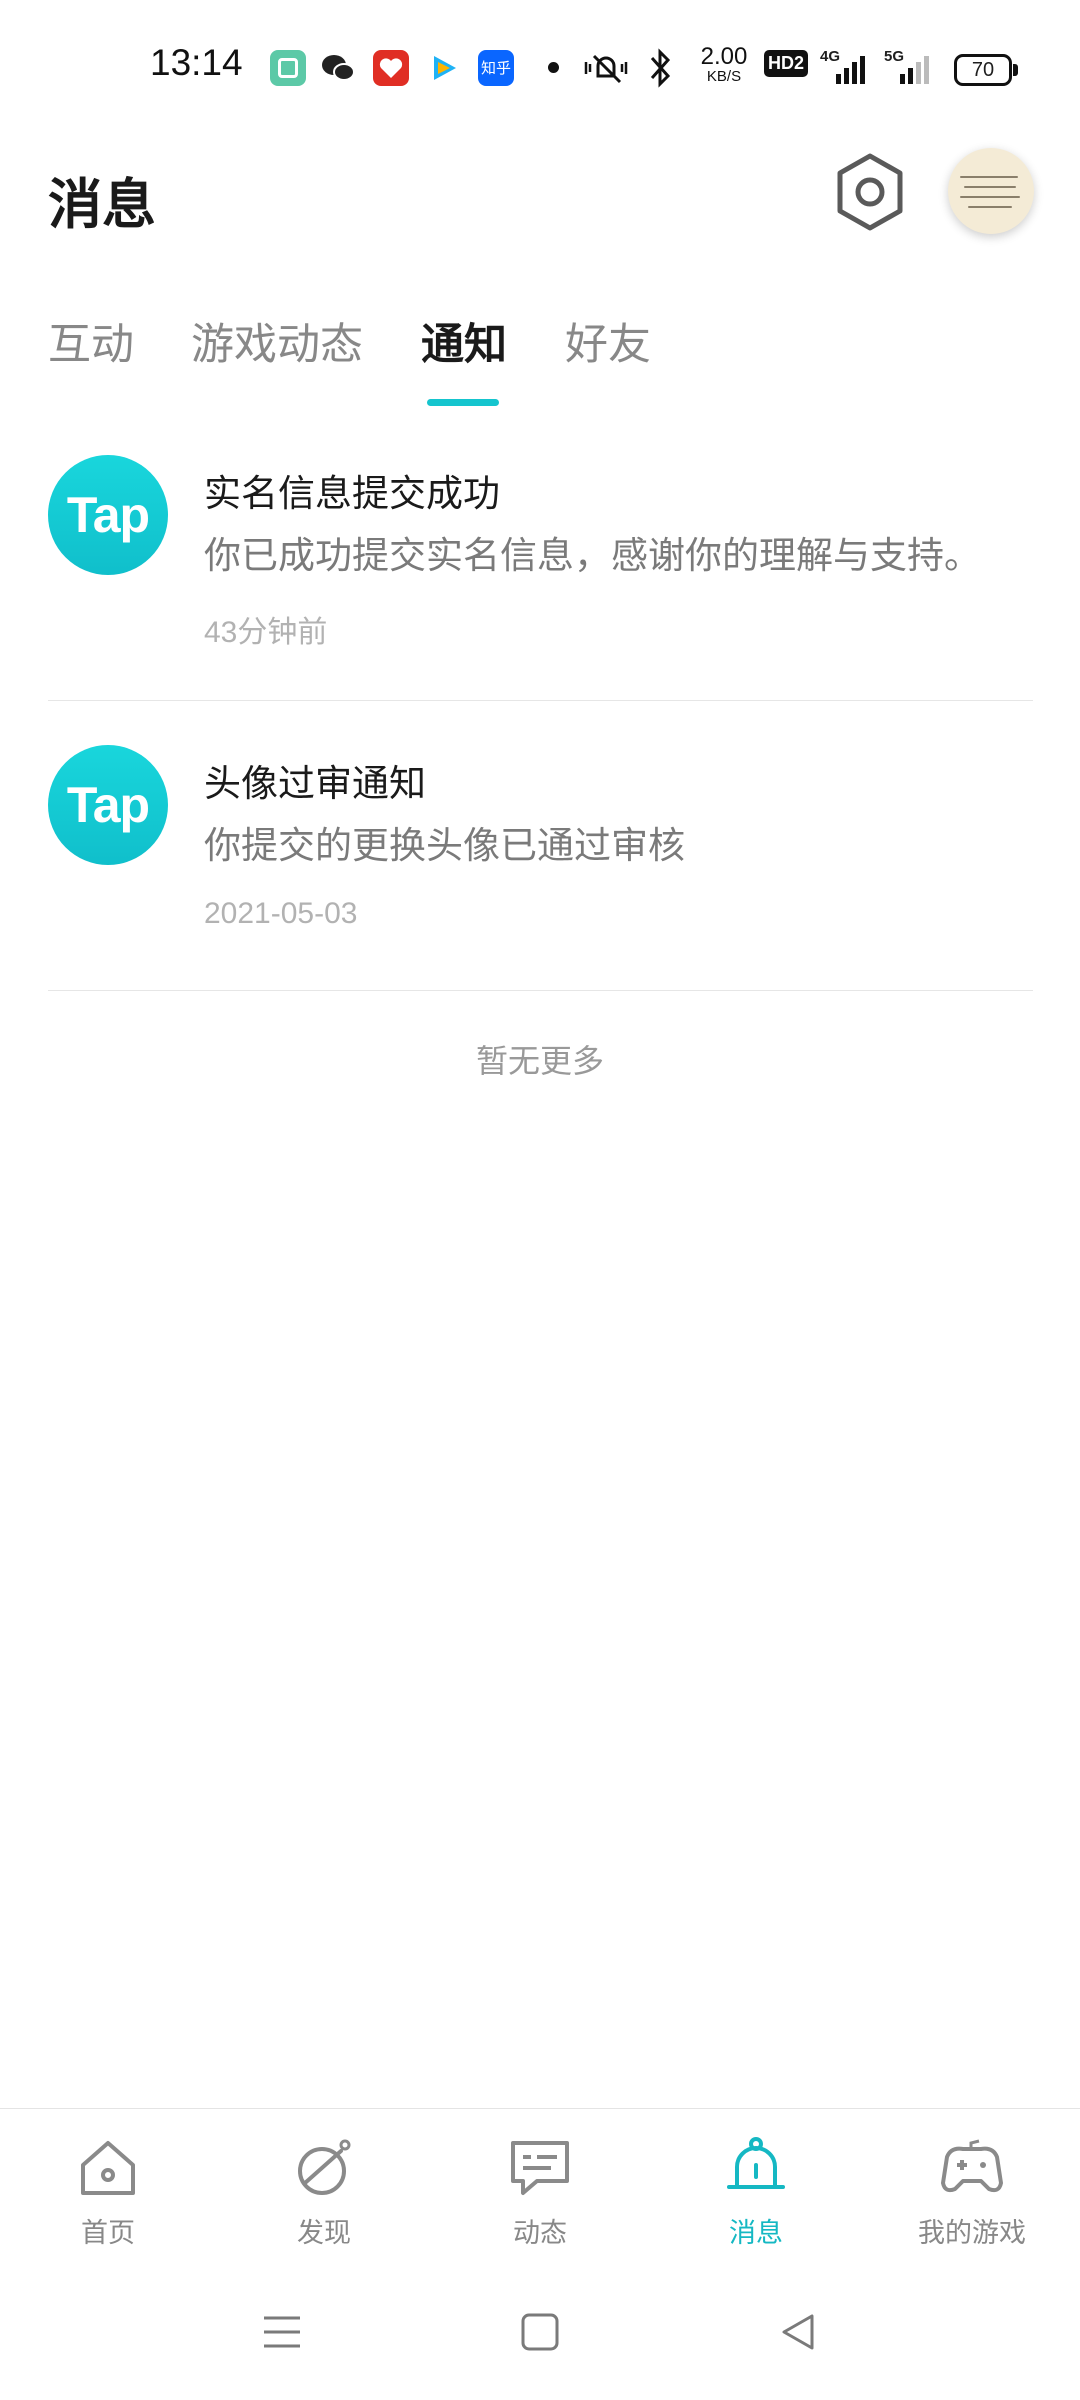 This screenshot has height=2400, width=1080. What do you see at coordinates (756, 2233) in the screenshot?
I see `nav-label: 消息` at bounding box center [756, 2233].